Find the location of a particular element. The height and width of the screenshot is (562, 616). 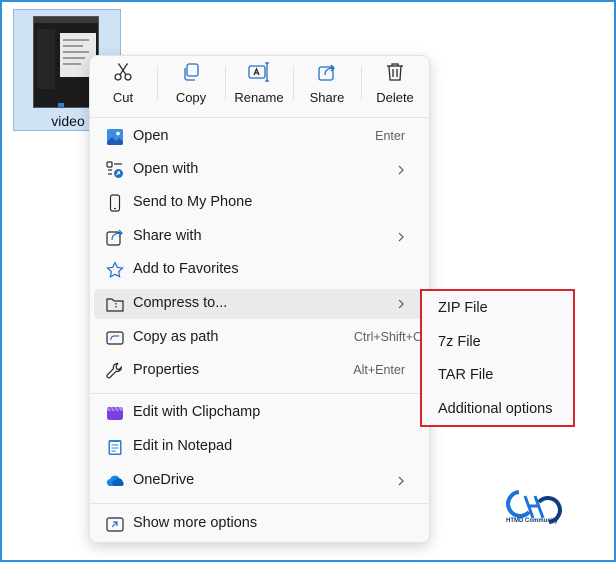

shortcut-text: Ctrl+Shift+C is located at coordinates (387, 337).